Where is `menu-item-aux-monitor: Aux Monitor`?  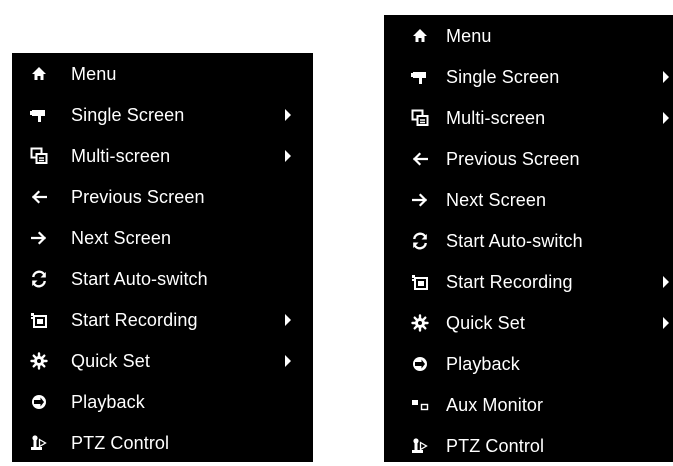 menu-item-aux-monitor: Aux Monitor is located at coordinates (528, 404).